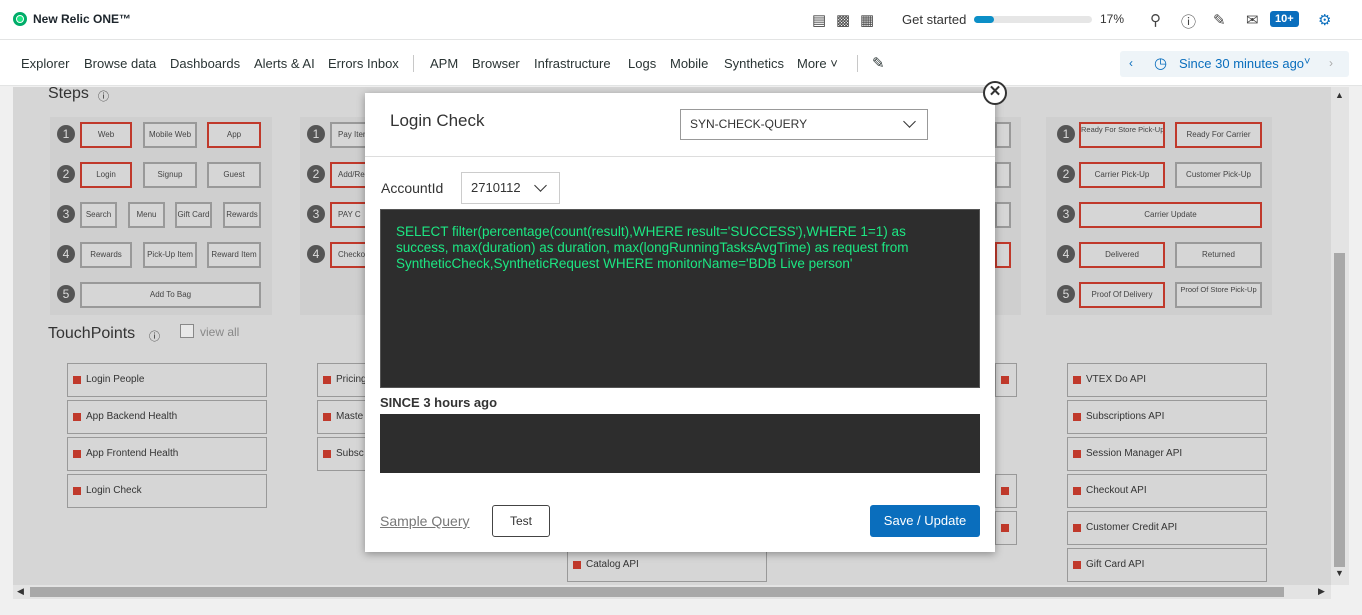  I want to click on view-all-label: view all, so click(220, 332).